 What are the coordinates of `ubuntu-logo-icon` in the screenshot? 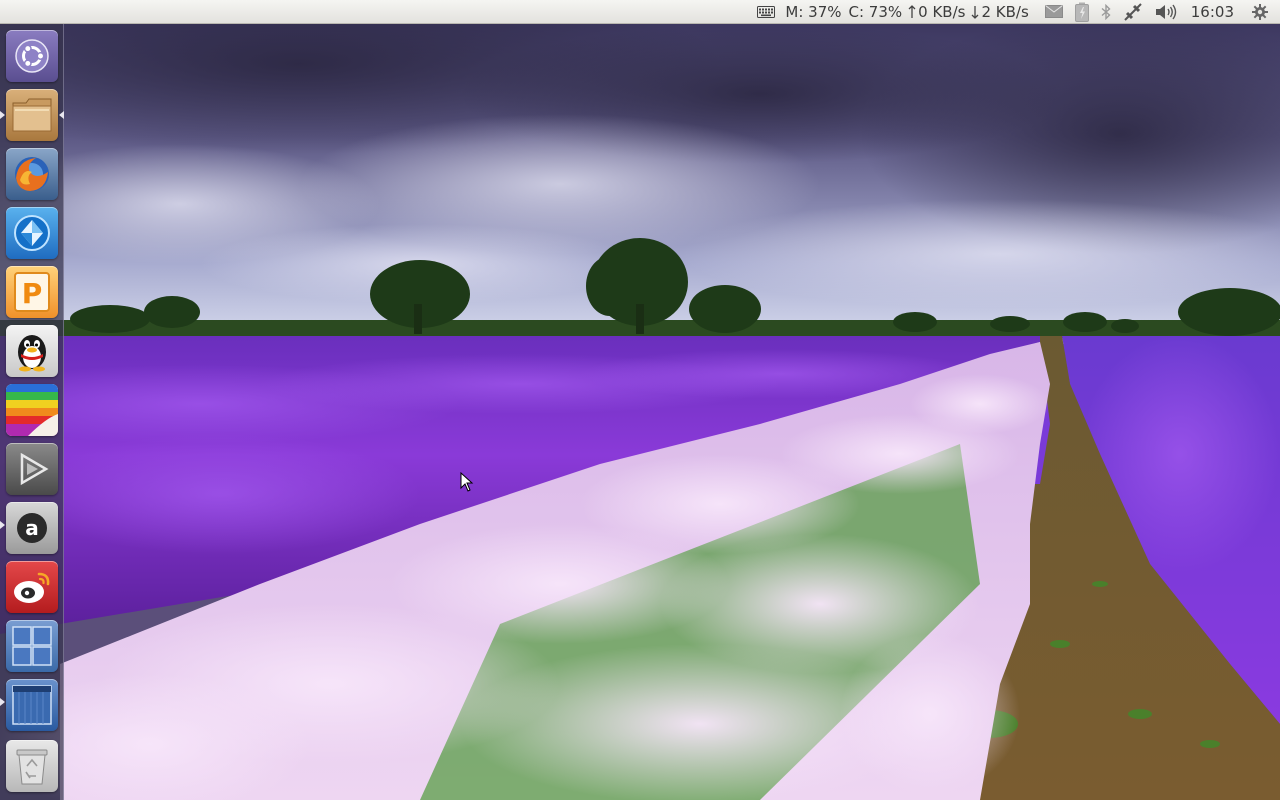 It's located at (32, 56).